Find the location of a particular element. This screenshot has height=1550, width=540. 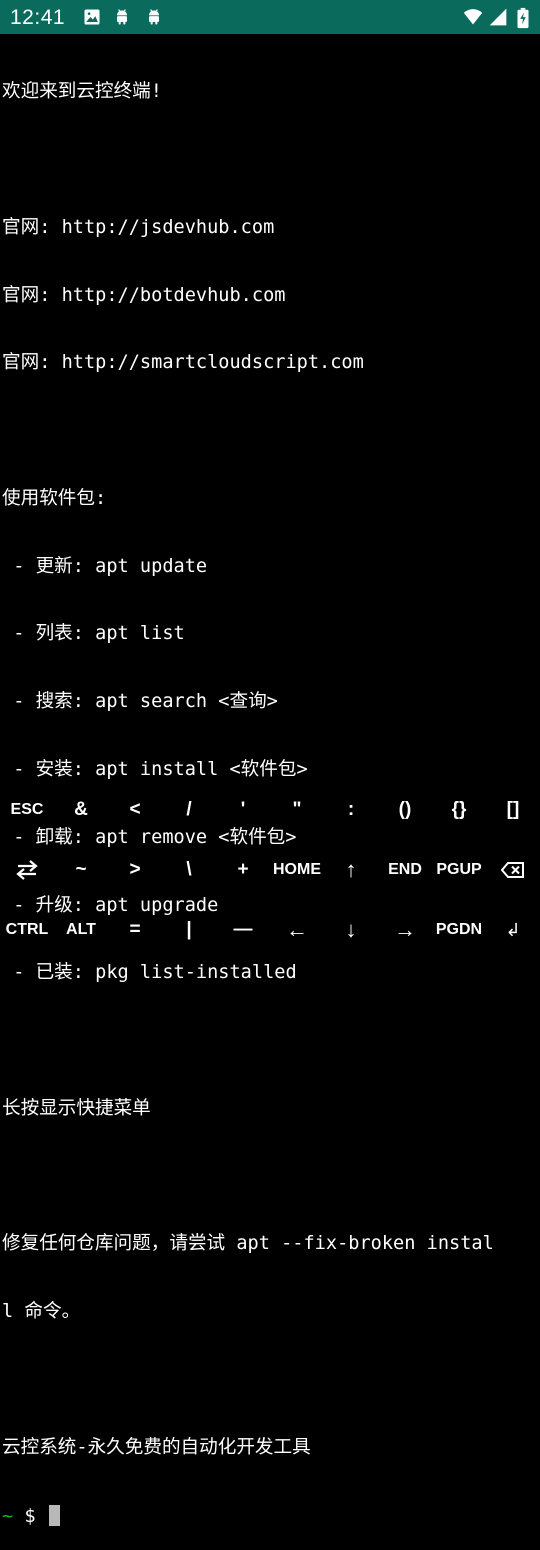

key-pgup: PGUP is located at coordinates (459, 870).